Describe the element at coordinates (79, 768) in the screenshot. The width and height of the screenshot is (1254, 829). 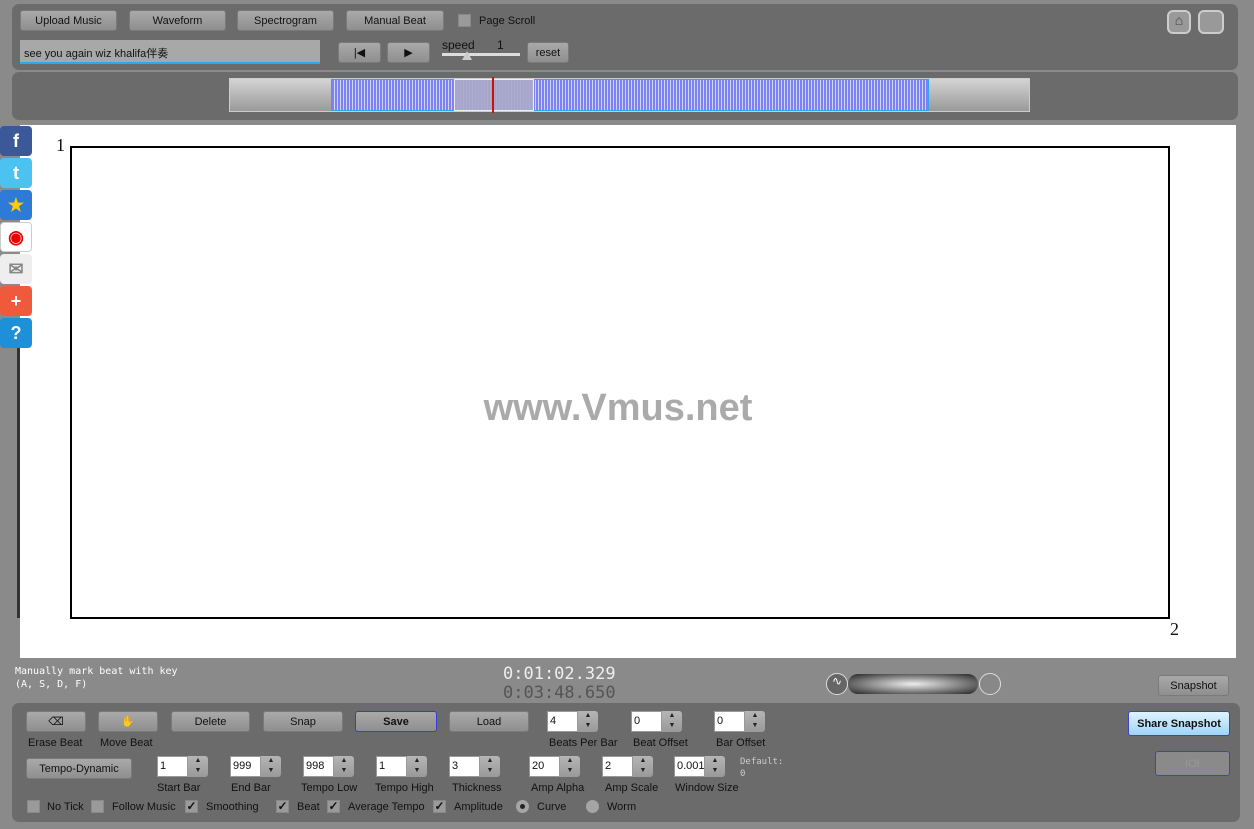
I see `tempo-dynamic-button: Tempo-Dynamic` at that location.